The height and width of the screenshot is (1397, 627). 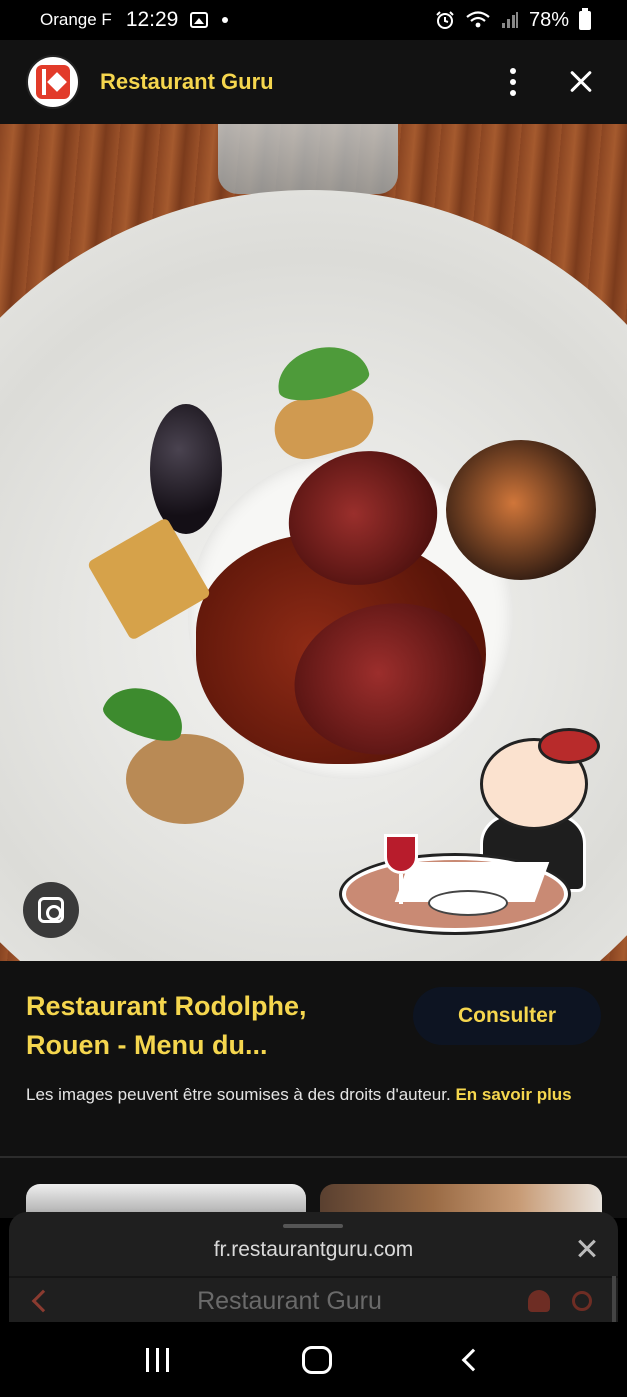 What do you see at coordinates (548, 19) in the screenshot?
I see `battery-level: 78%` at bounding box center [548, 19].